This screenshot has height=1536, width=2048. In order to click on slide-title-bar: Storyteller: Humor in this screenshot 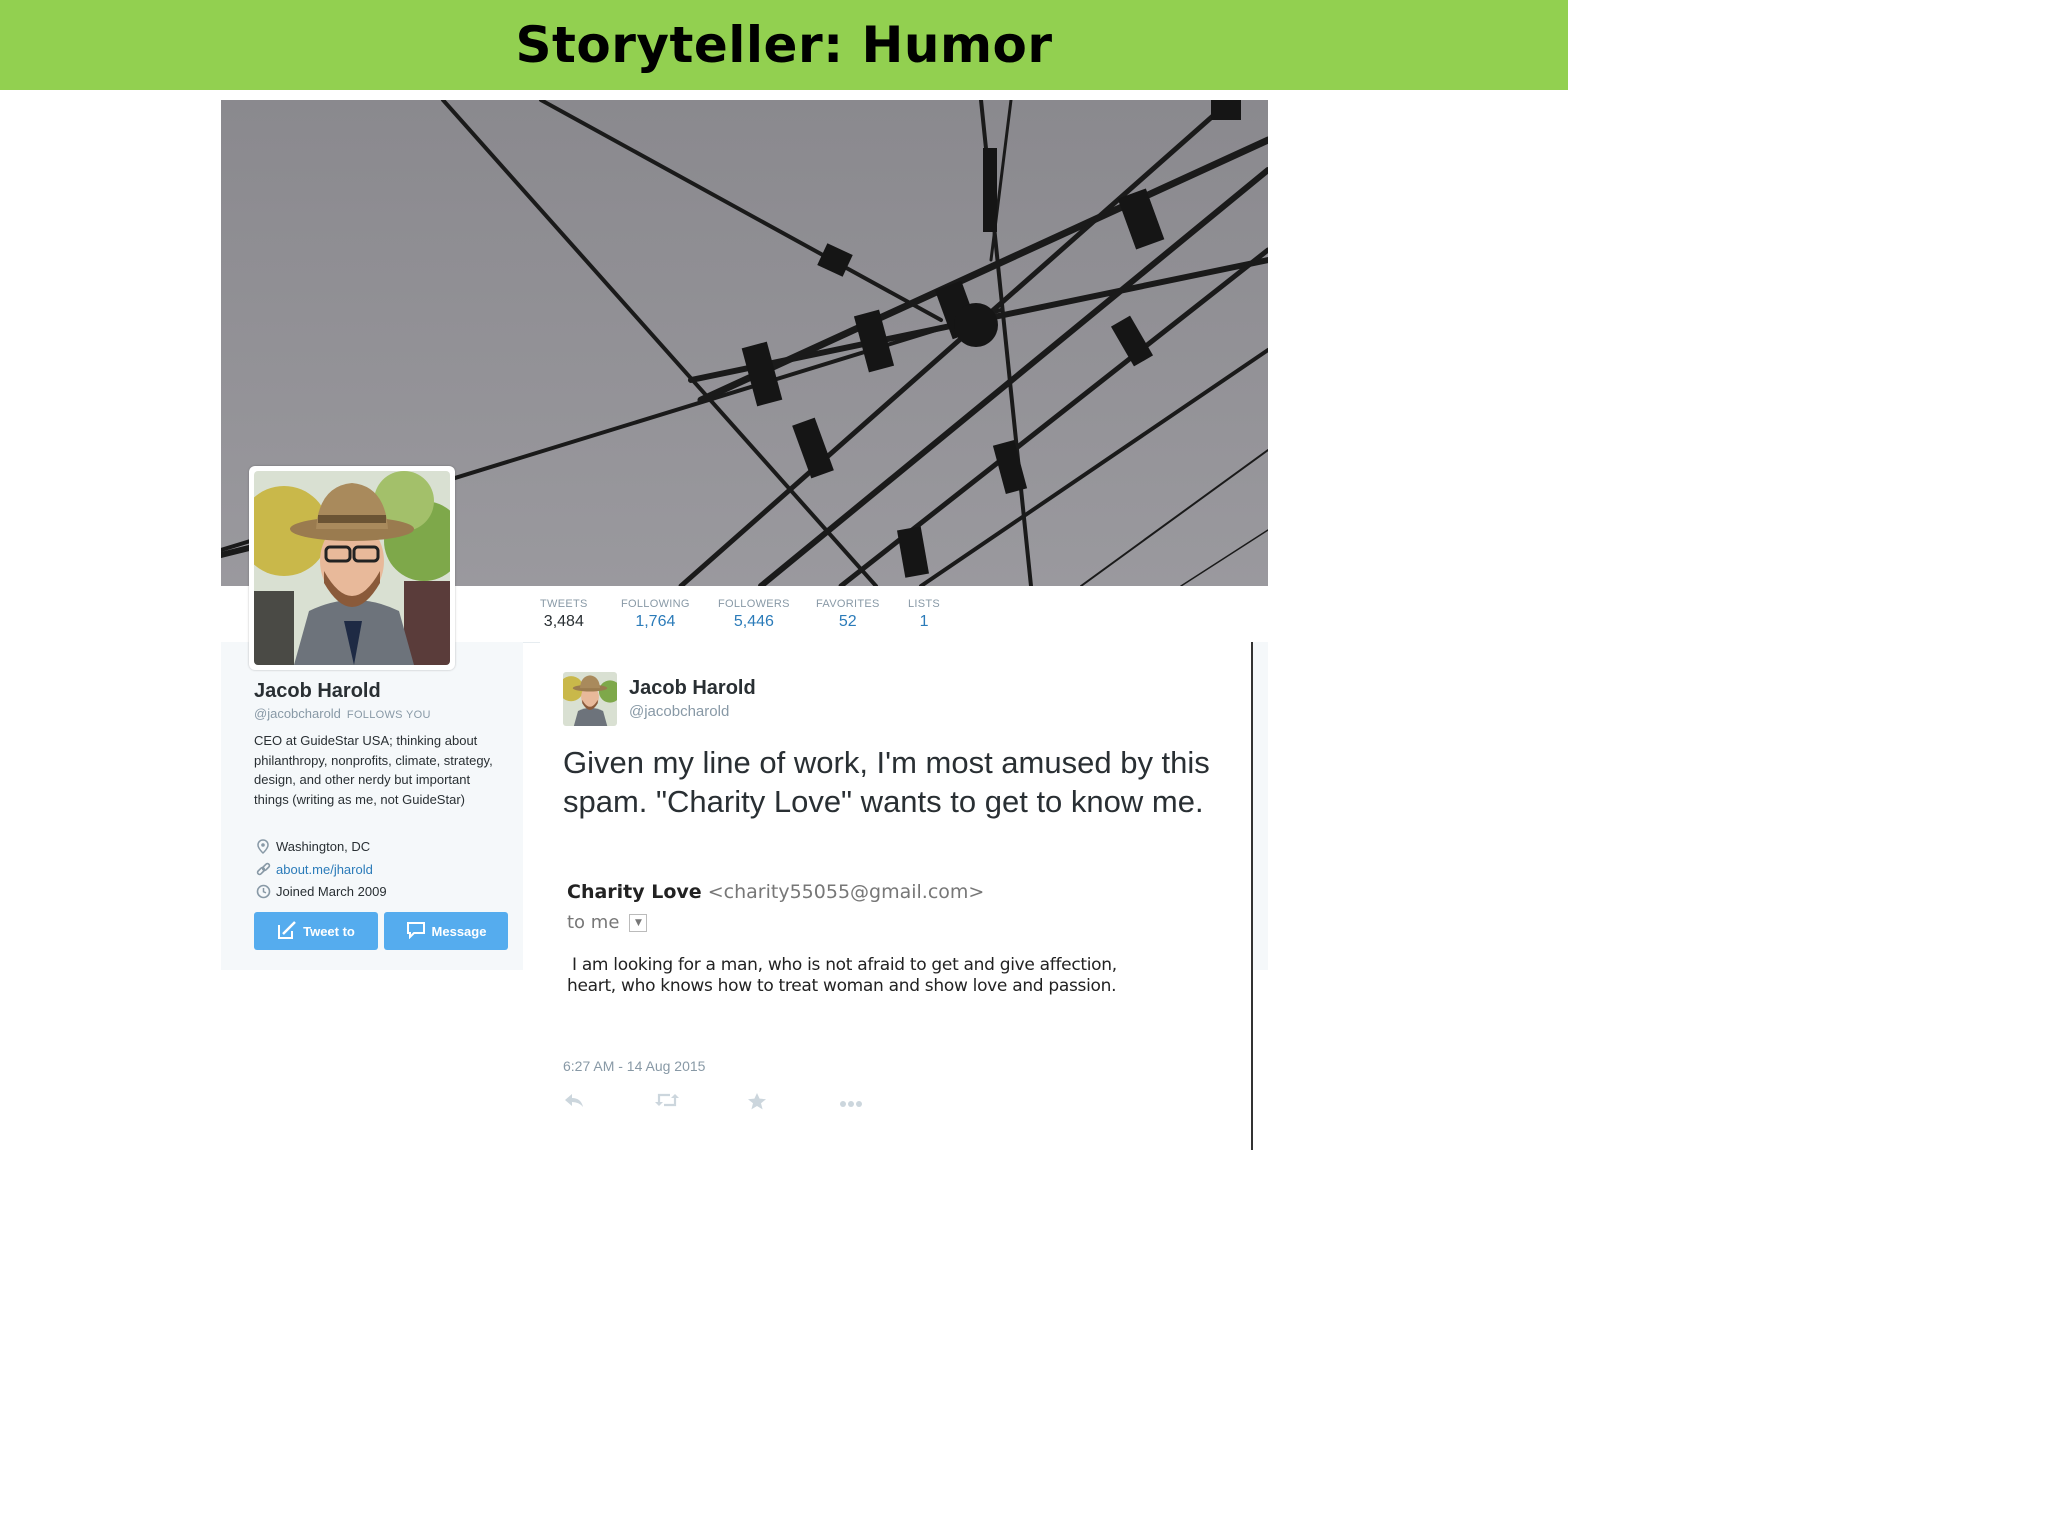, I will do `click(784, 45)`.